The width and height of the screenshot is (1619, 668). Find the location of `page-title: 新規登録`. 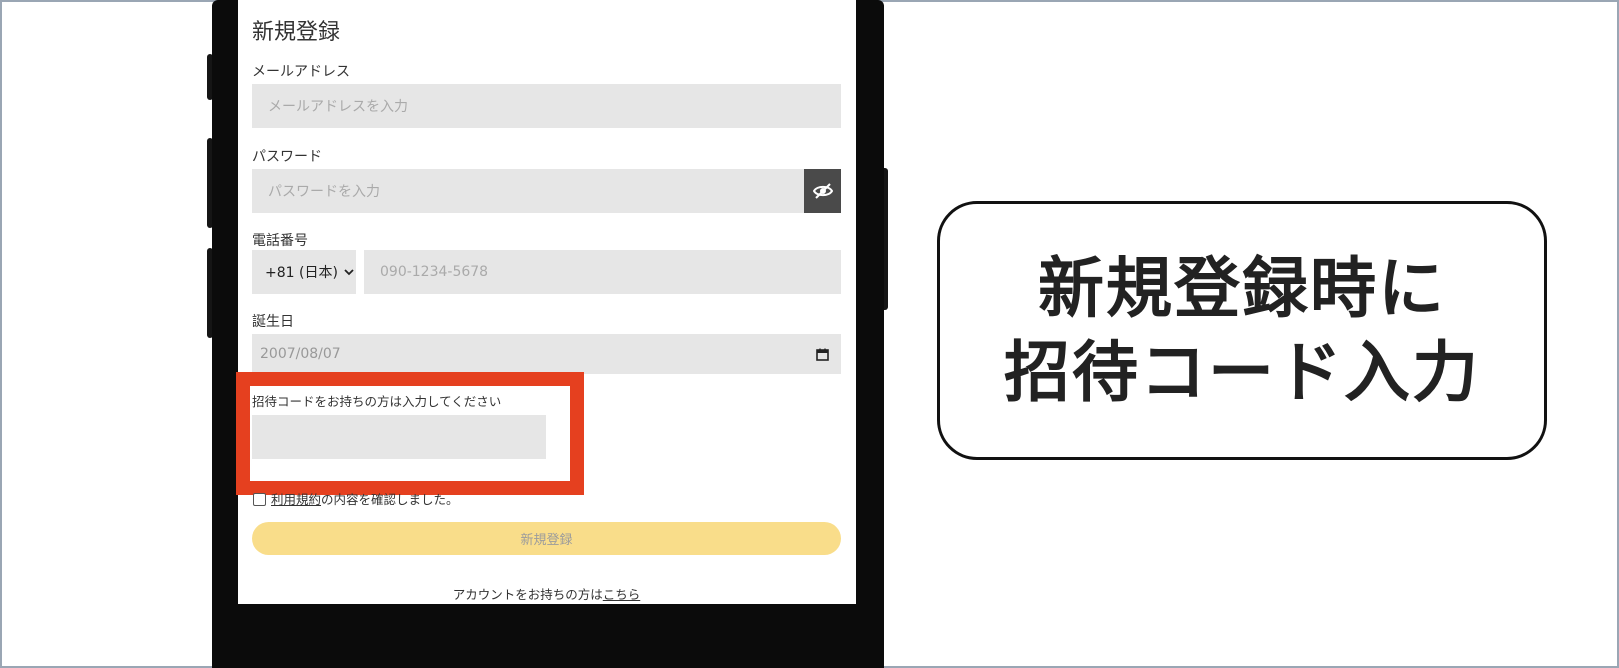

page-title: 新規登録 is located at coordinates (296, 32).